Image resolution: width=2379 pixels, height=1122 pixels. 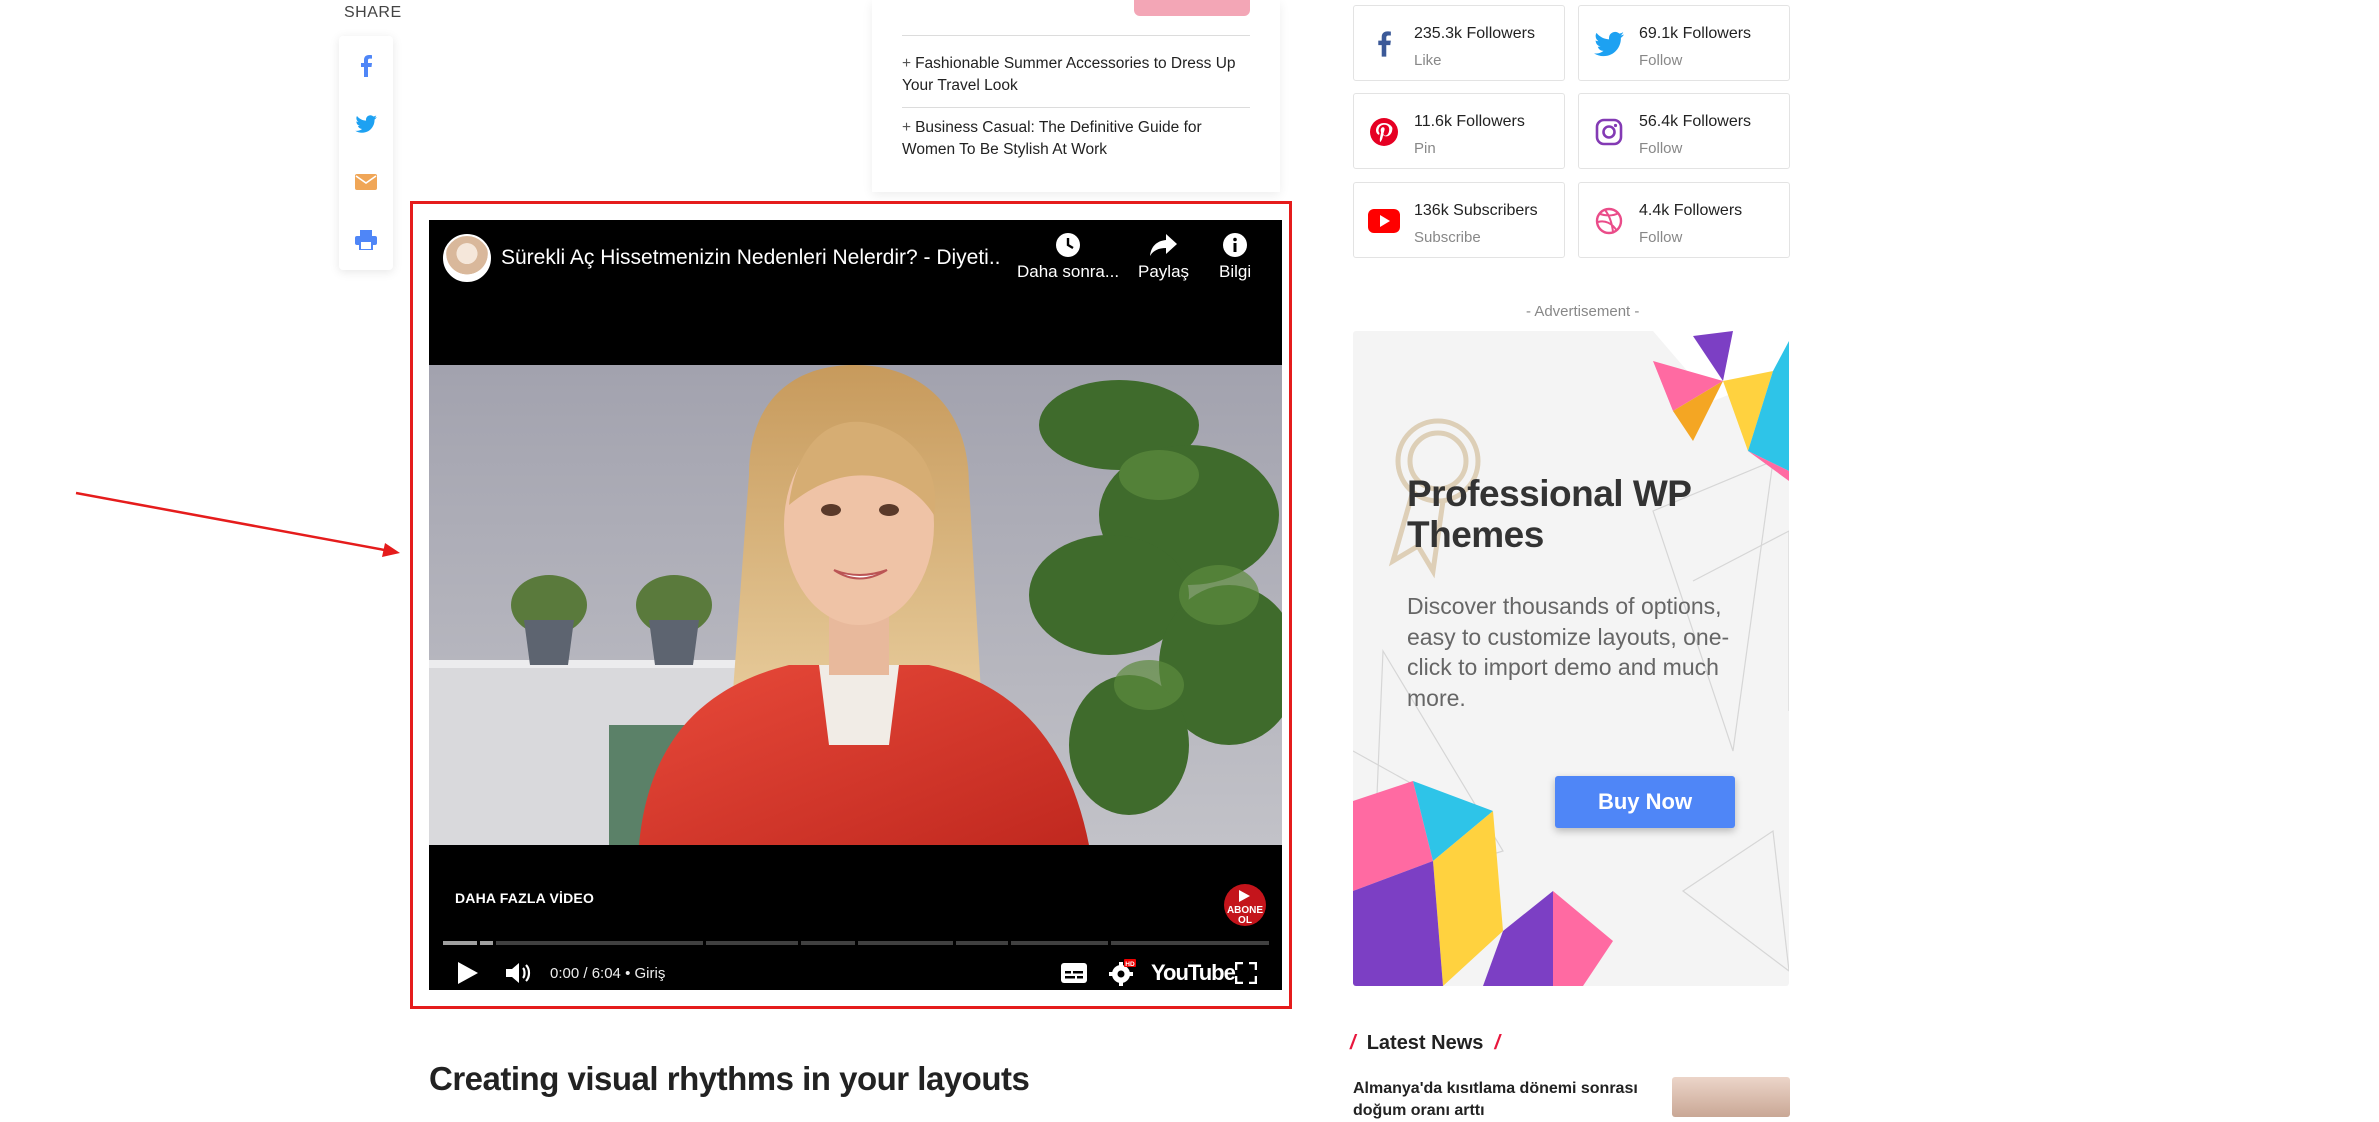 I want to click on instagram-icon, so click(x=1609, y=132).